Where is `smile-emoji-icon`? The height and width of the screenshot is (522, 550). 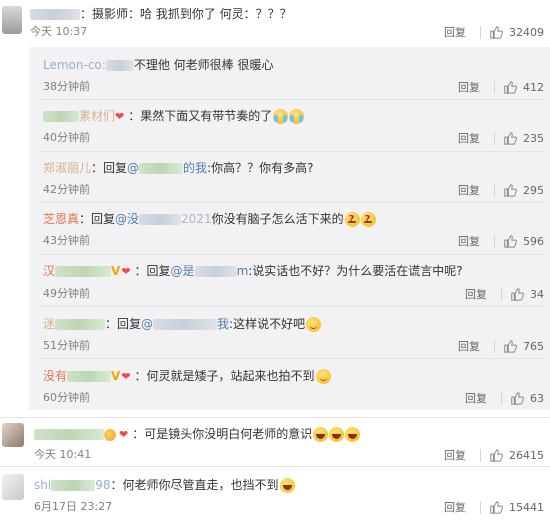 smile-emoji-icon is located at coordinates (323, 376).